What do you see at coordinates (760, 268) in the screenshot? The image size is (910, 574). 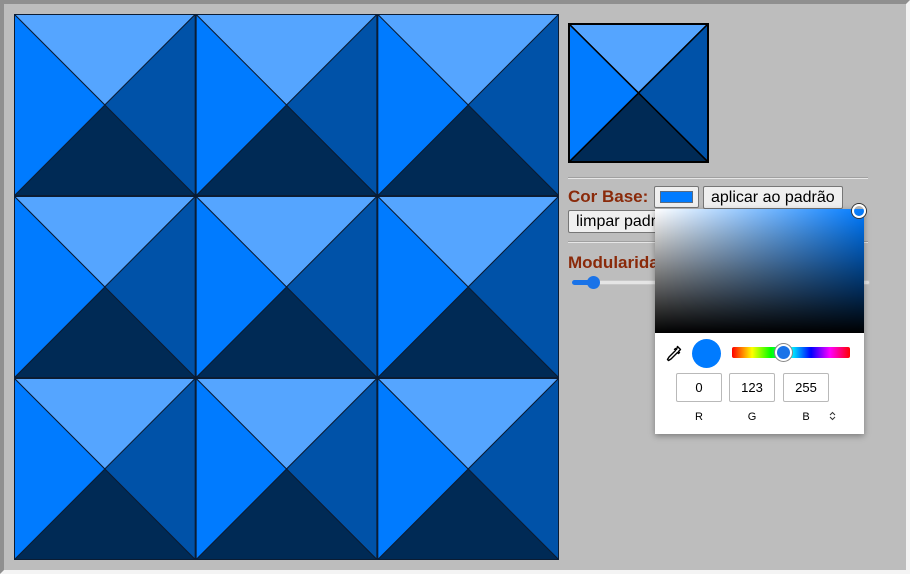 I see `saturation-value-area` at bounding box center [760, 268].